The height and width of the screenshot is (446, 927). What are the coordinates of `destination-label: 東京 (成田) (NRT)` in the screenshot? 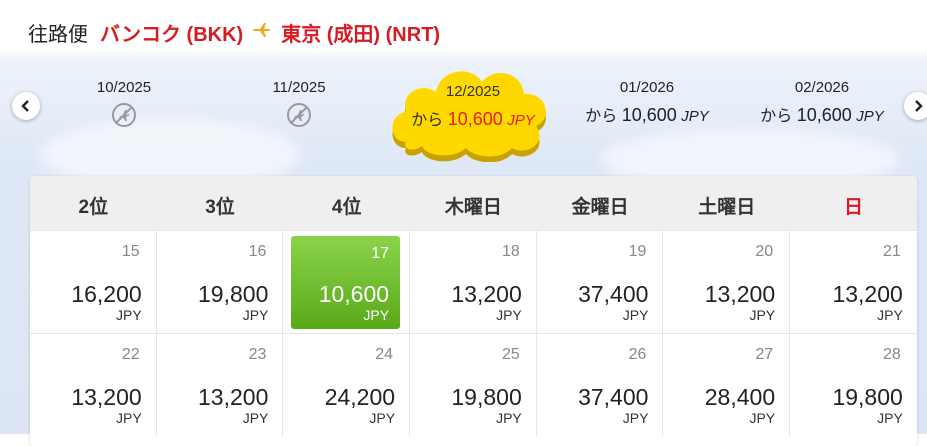 It's located at (361, 35).